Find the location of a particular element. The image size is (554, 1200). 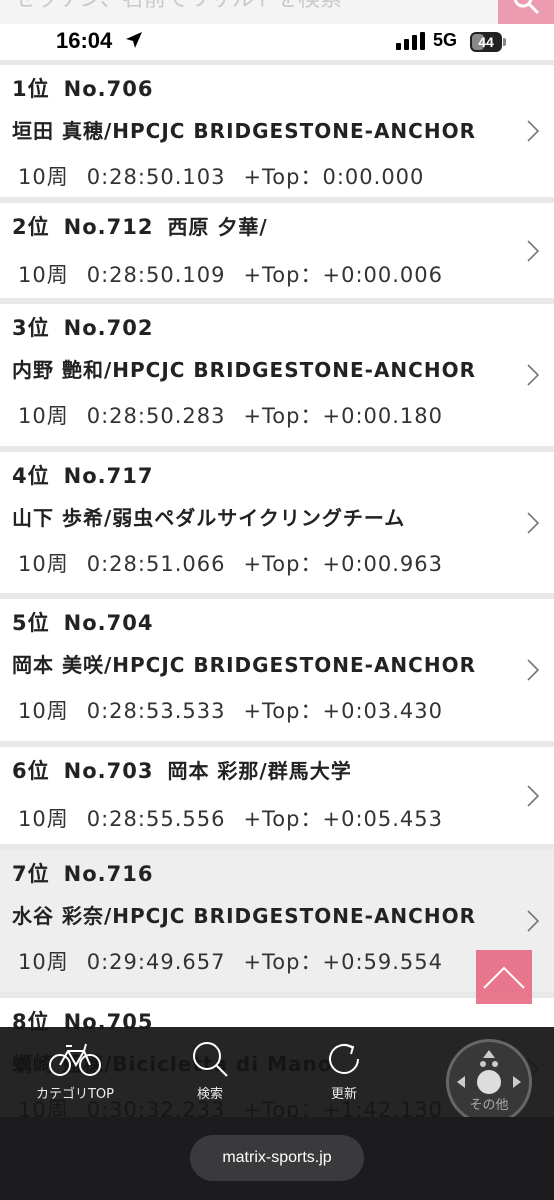

more-menu-label: その他 is located at coordinates (489, 1105).